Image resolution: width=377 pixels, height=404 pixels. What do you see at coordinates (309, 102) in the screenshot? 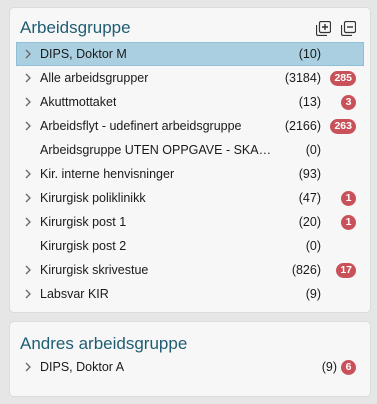
I see `item-count: (13)` at bounding box center [309, 102].